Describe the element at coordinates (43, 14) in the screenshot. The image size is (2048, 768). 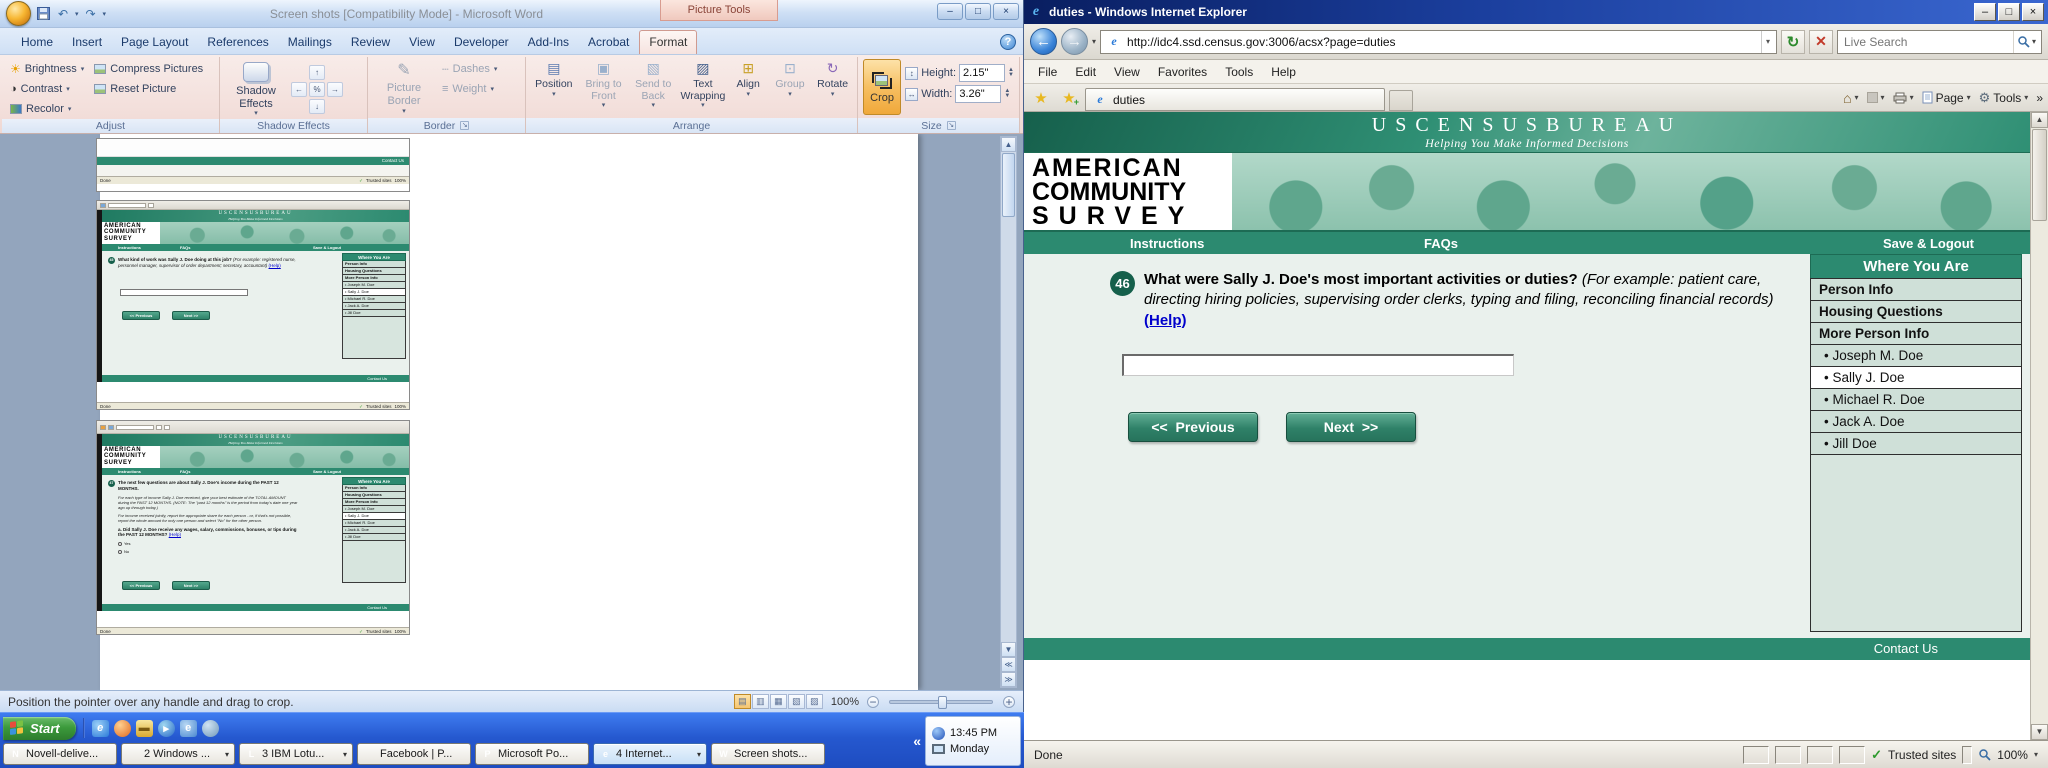
I see `save-icon` at that location.